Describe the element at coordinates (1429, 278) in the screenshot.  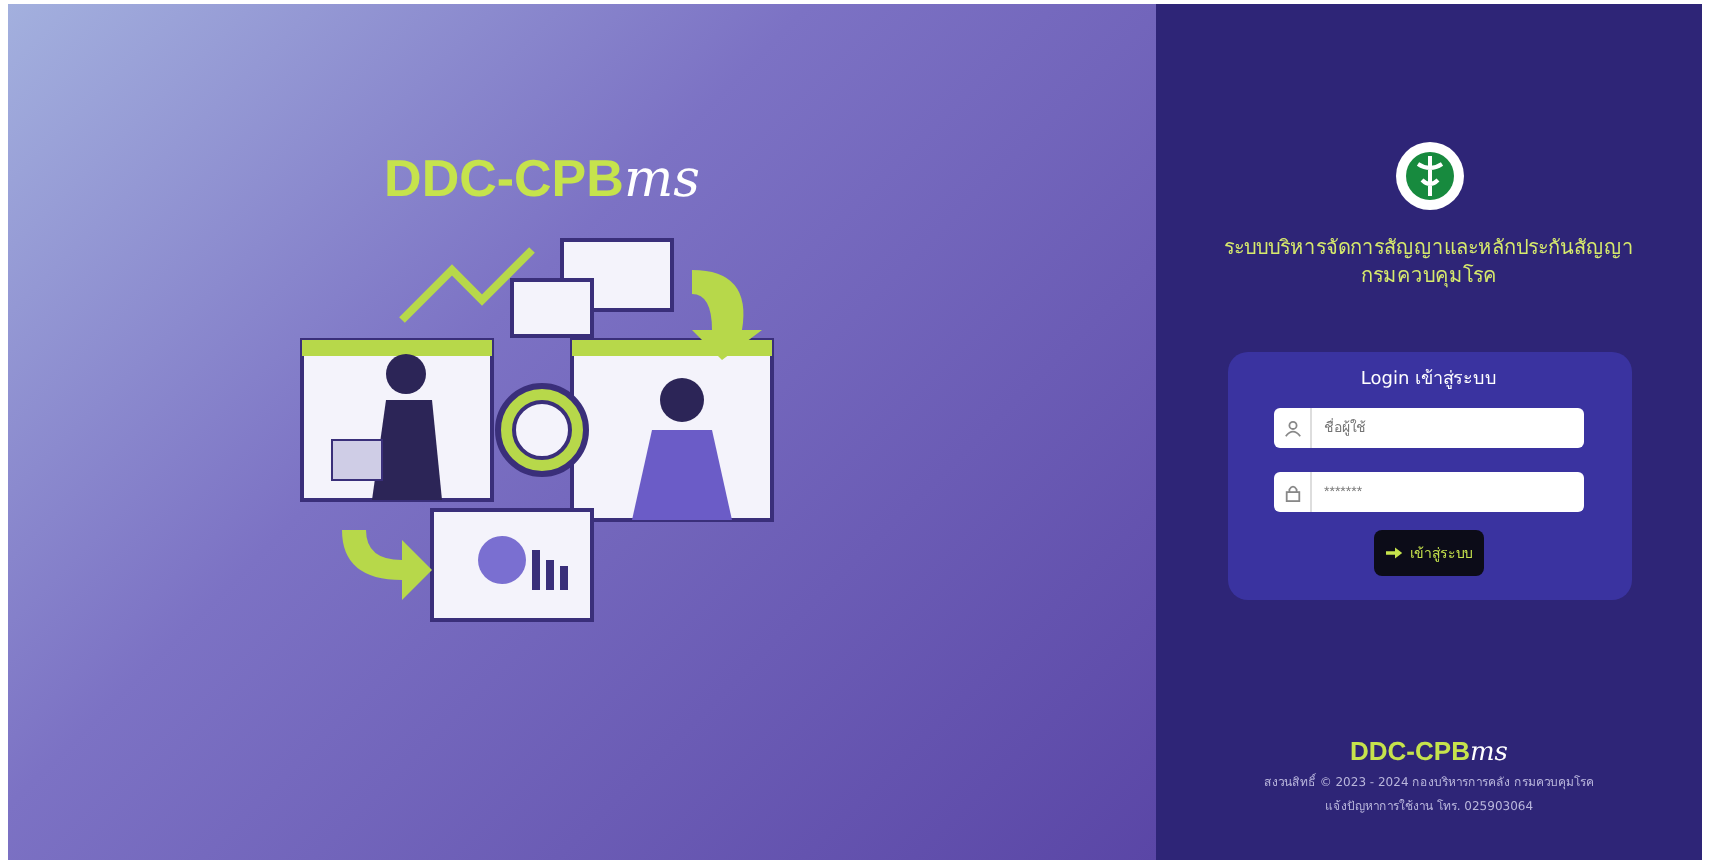
I see `department-name: กรมควบคุมโรค` at that location.